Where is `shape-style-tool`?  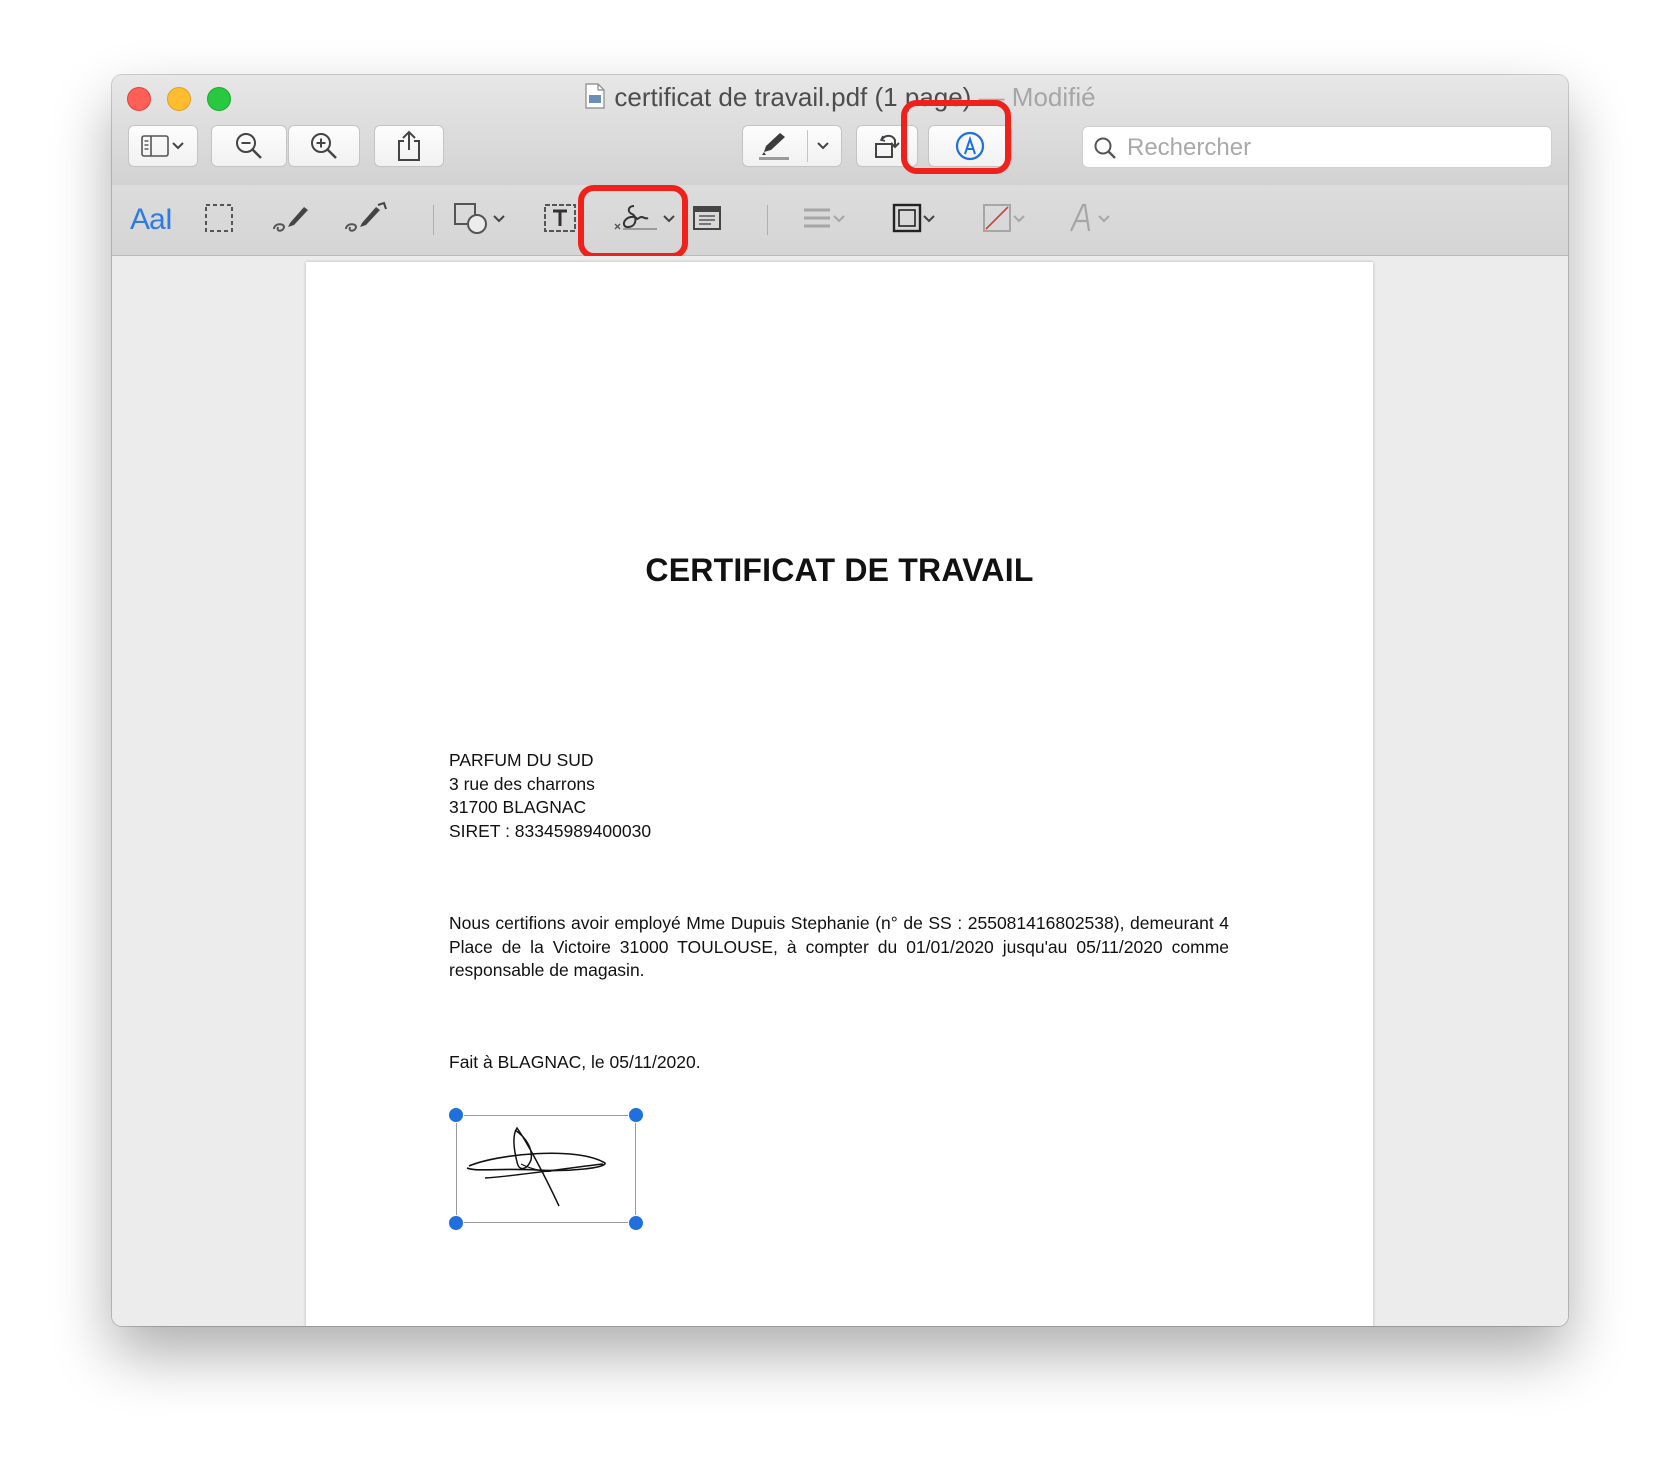
shape-style-tool is located at coordinates (824, 220).